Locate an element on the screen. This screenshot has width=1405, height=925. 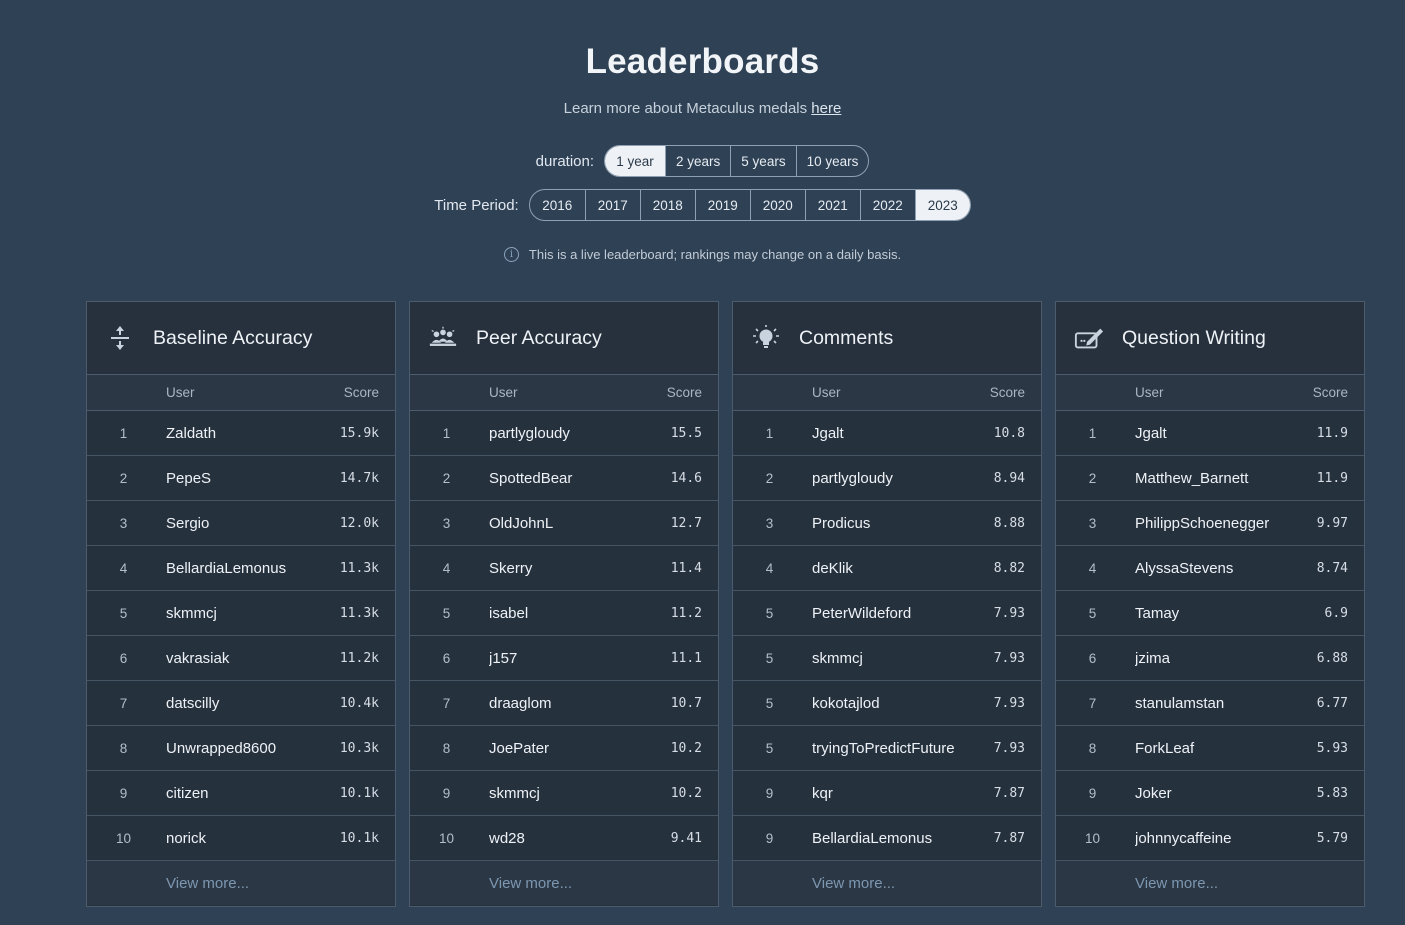
row-username: tryingToPredictFuture is located at coordinates (883, 748).